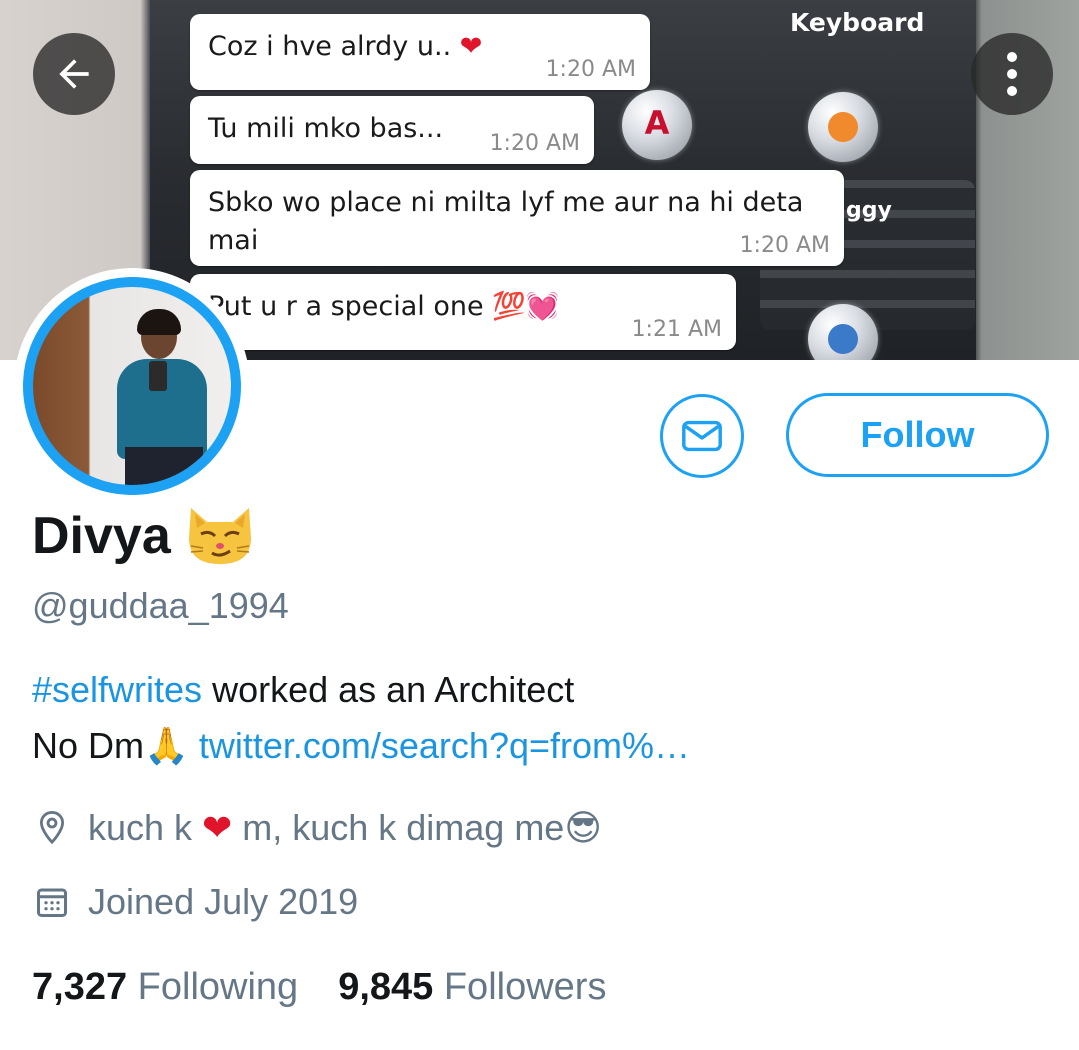 This screenshot has height=1050, width=1079. I want to click on arrow-left-icon, so click(74, 74).